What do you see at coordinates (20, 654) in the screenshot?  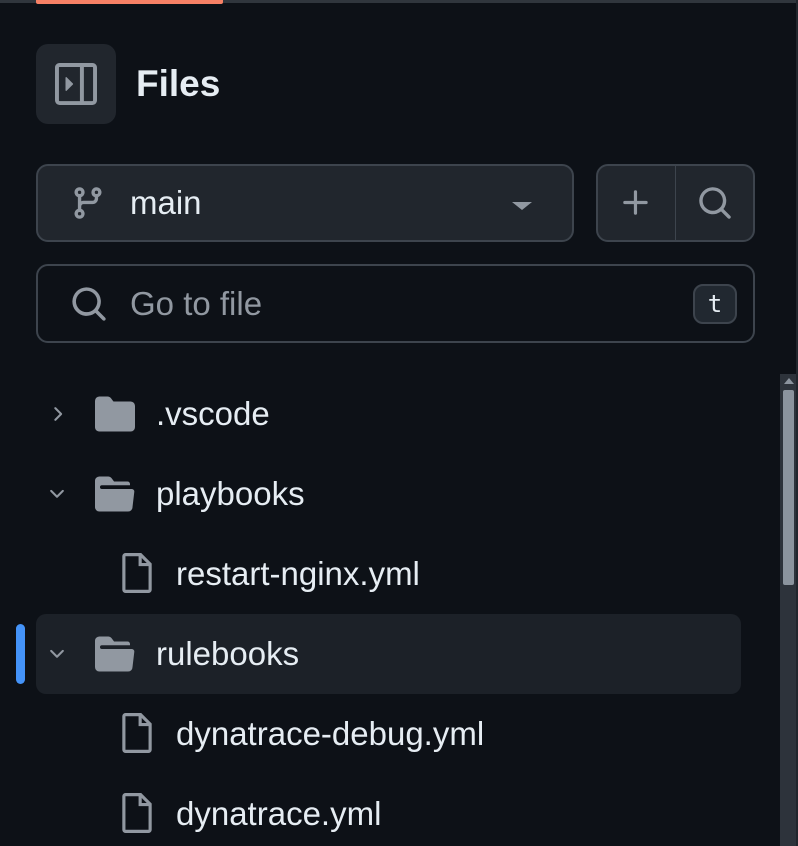 I see `selection-indicator` at bounding box center [20, 654].